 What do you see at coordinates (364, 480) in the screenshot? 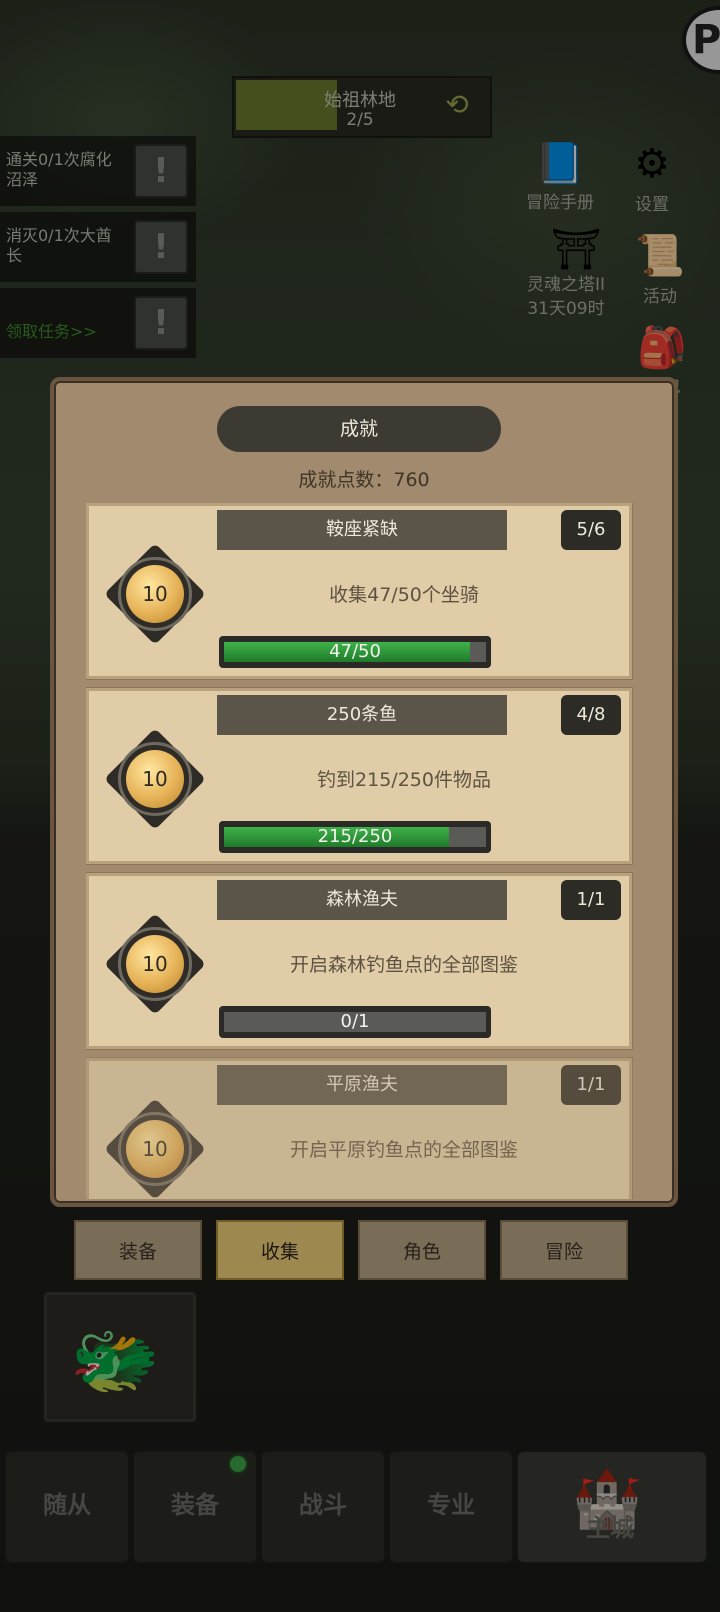
I see `achievement-points: 成就点数：760` at bounding box center [364, 480].